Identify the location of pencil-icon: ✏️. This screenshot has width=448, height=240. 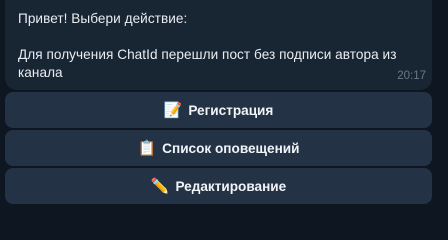
(160, 186).